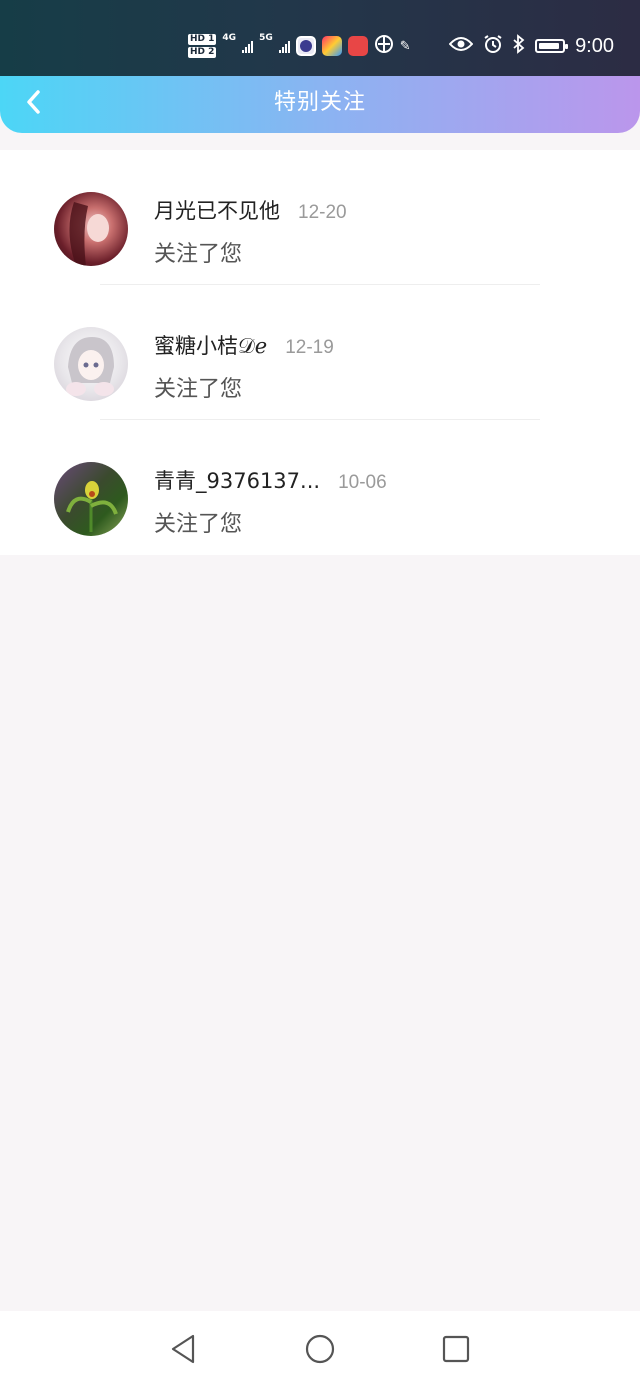  Describe the element at coordinates (461, 46) in the screenshot. I see `eye-icon` at that location.